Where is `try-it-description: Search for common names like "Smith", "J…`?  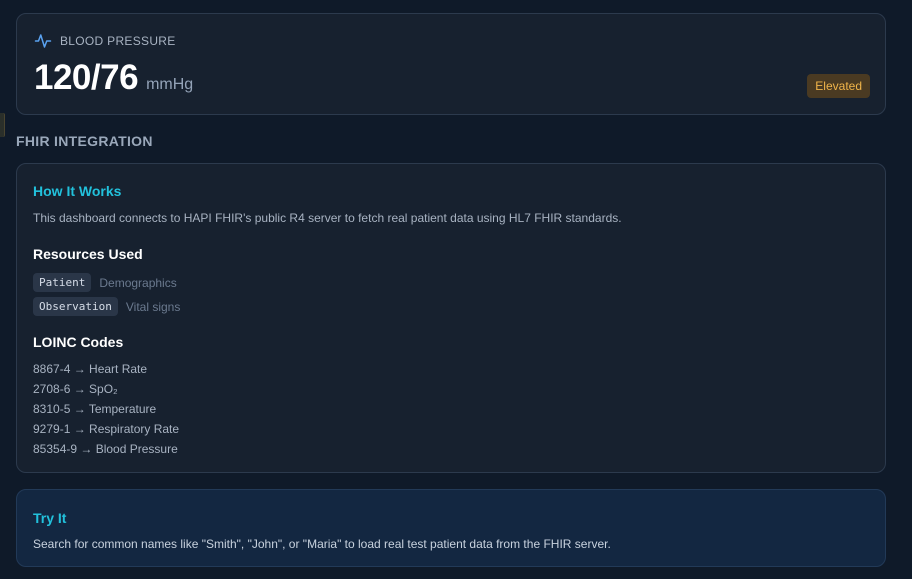 try-it-description: Search for common names like "Smith", "J… is located at coordinates (322, 544).